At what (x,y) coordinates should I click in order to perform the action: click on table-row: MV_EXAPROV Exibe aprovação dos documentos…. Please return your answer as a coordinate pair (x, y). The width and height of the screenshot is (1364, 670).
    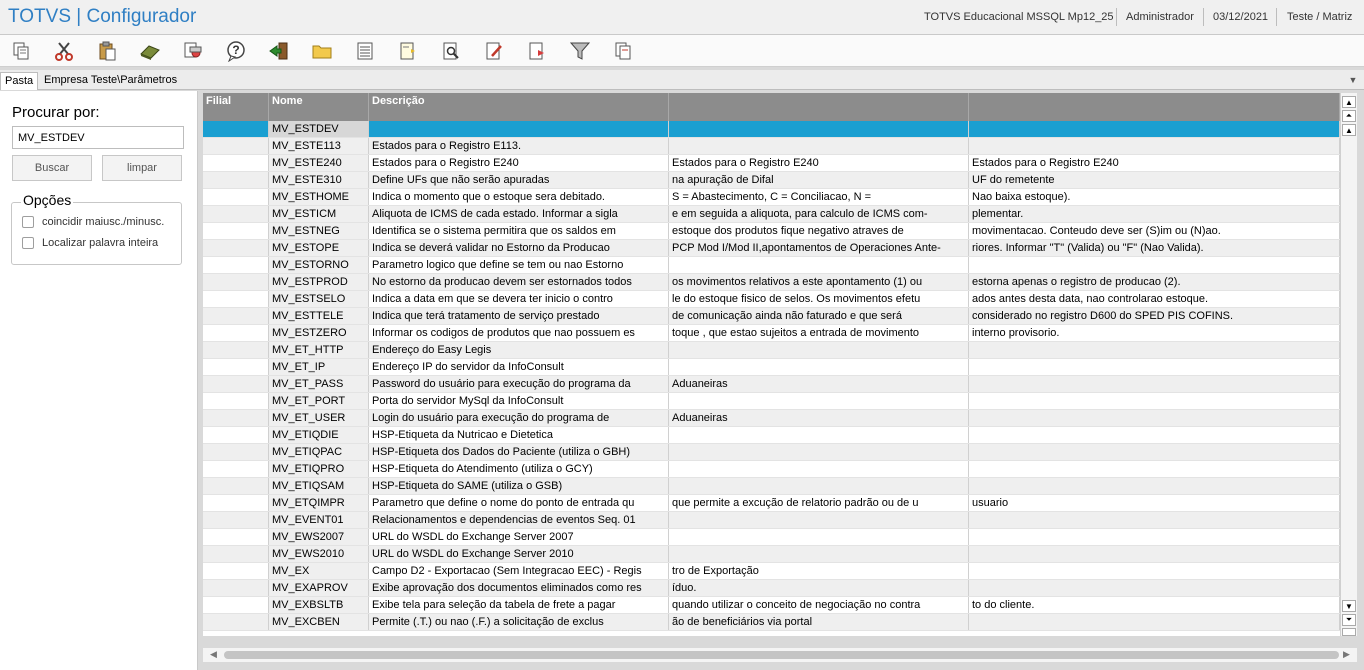
    Looking at the image, I should click on (771, 588).